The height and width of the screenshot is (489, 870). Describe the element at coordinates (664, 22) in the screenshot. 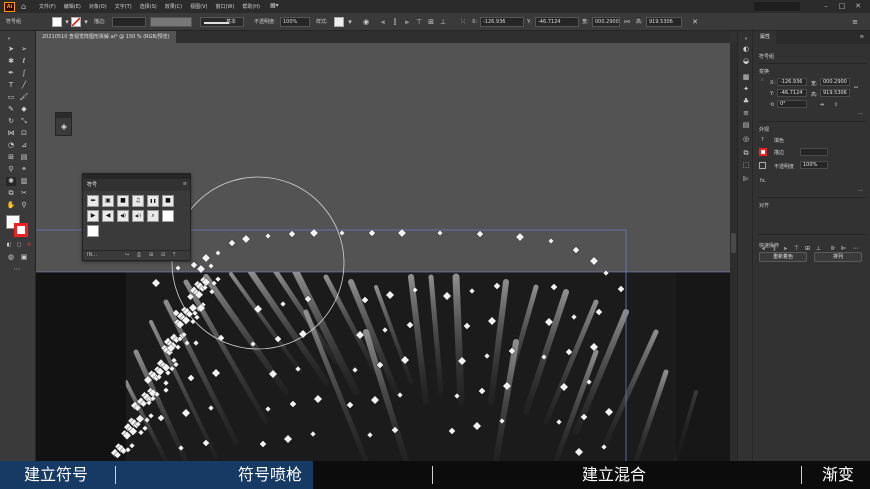

I see `height-input: 919.5306` at that location.